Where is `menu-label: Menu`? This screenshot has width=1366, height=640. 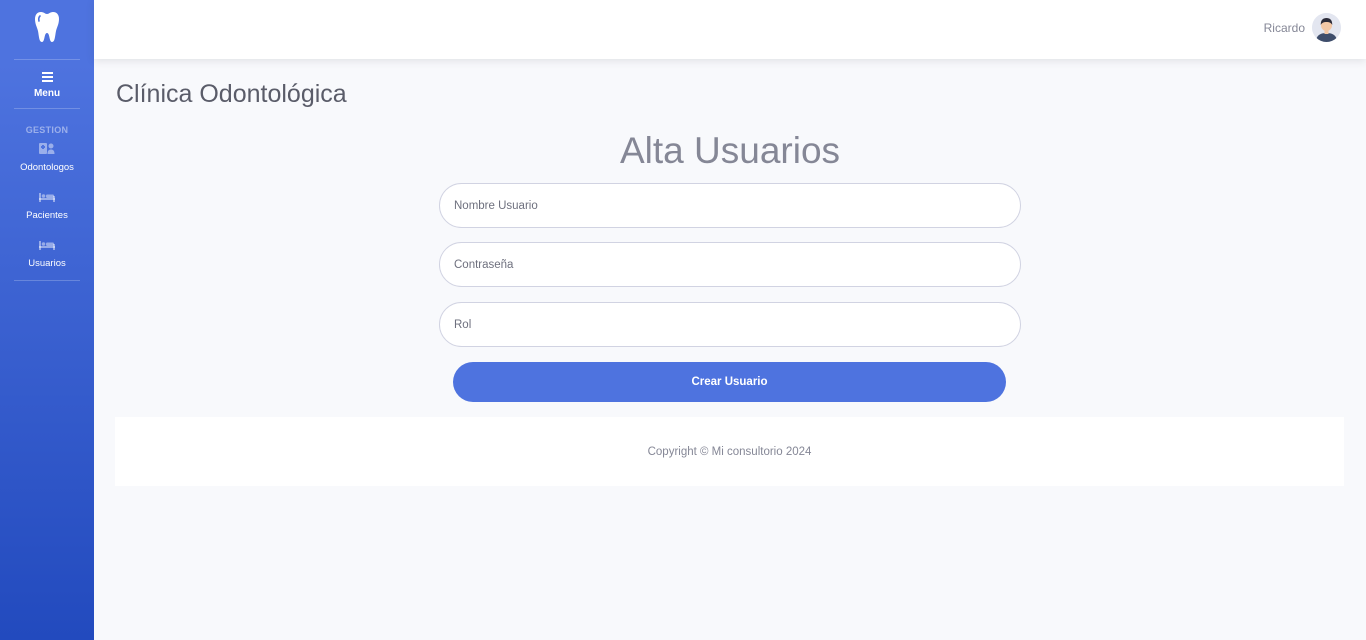
menu-label: Menu is located at coordinates (47, 93).